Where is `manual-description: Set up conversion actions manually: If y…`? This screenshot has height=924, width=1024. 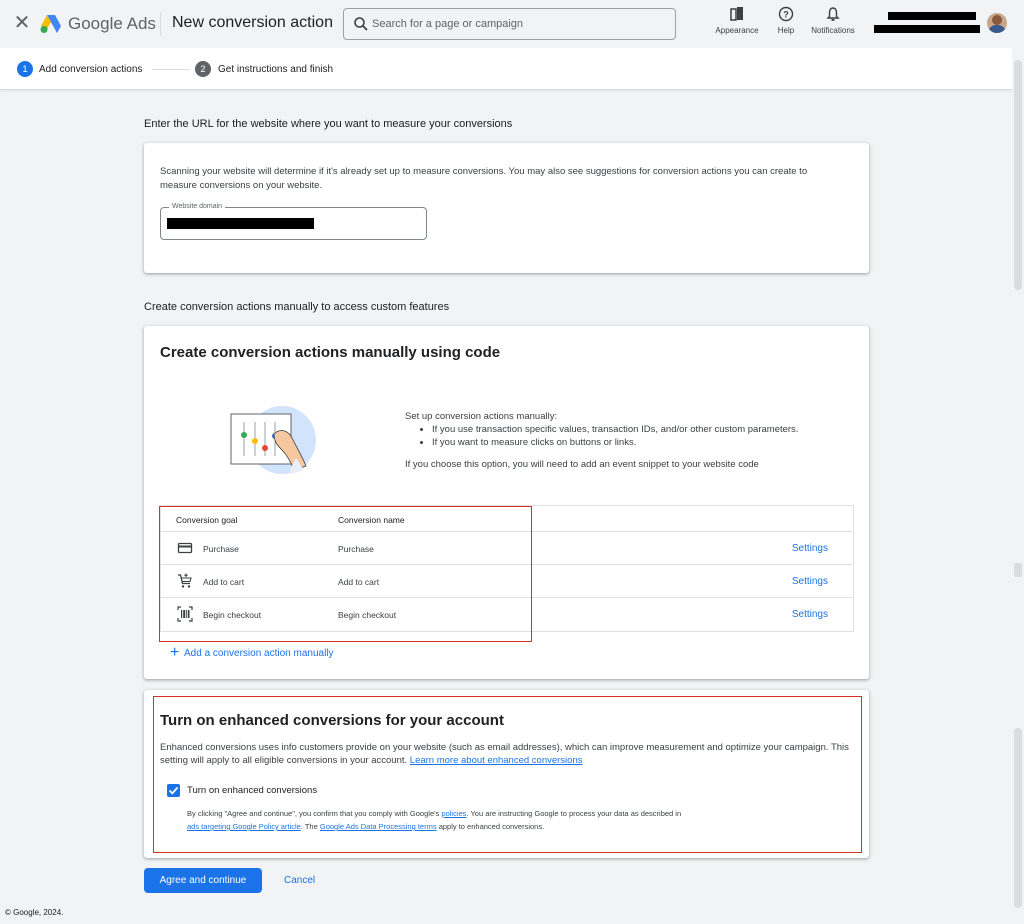 manual-description: Set up conversion actions manually: If y… is located at coordinates (601, 429).